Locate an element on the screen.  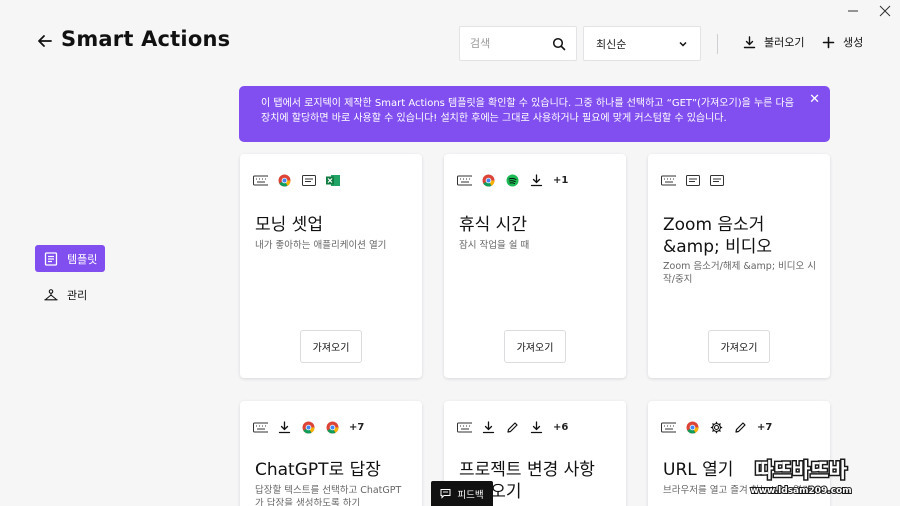
sidebar-item-manage: 관리 is located at coordinates (70, 294).